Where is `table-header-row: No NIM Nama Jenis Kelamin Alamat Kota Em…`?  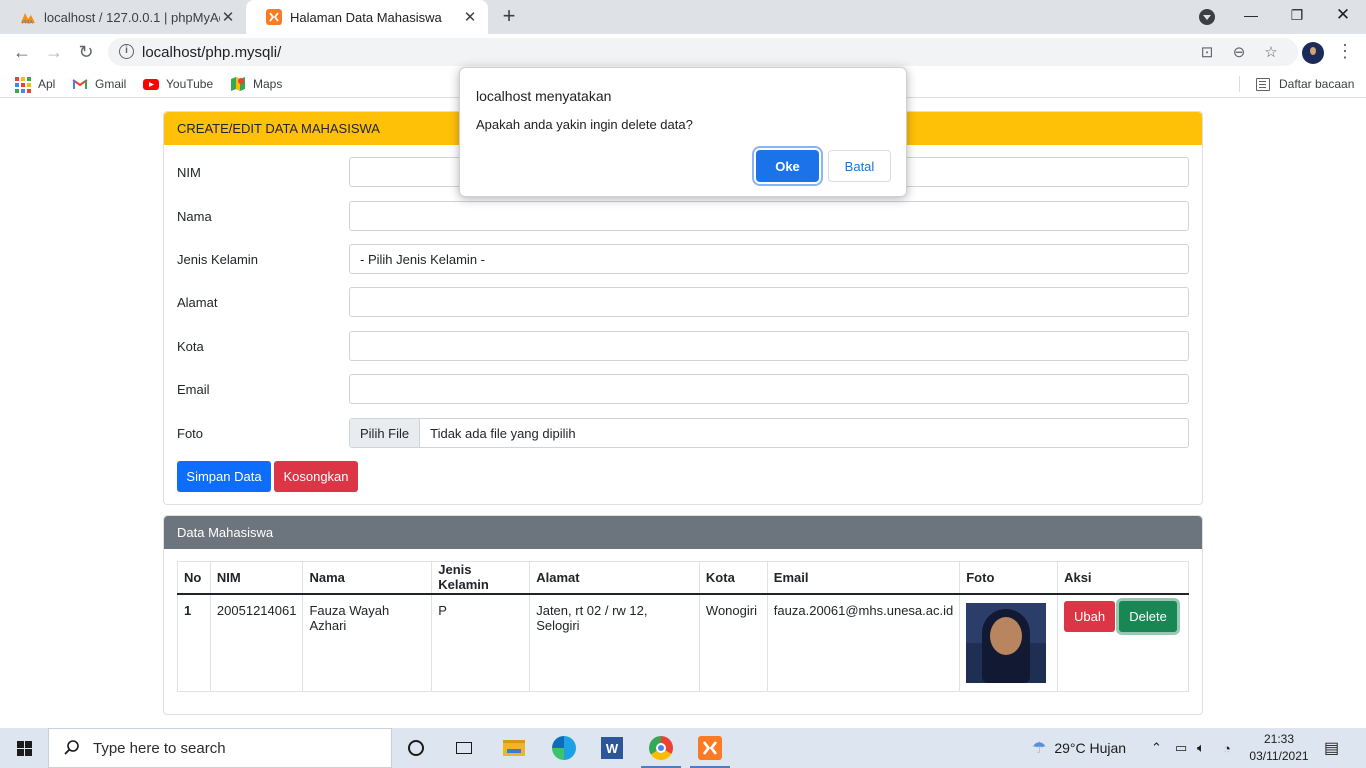
table-header-row: No NIM Nama Jenis Kelamin Alamat Kota Em… is located at coordinates (683, 578).